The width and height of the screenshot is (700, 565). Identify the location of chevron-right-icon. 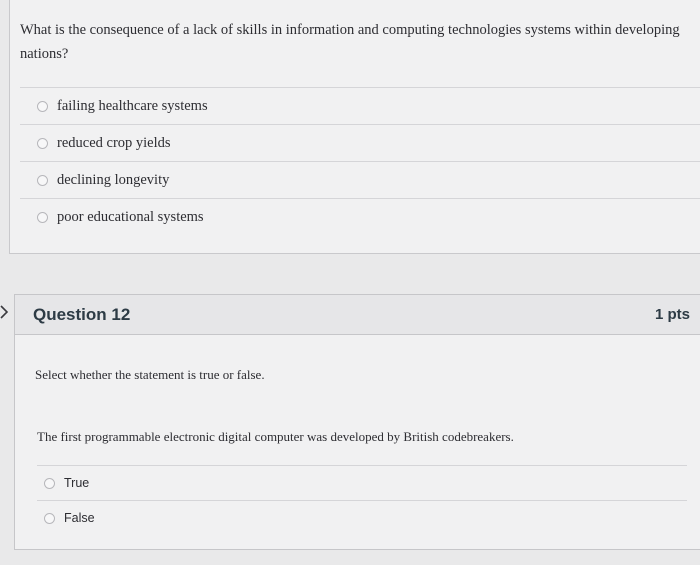
(5, 312).